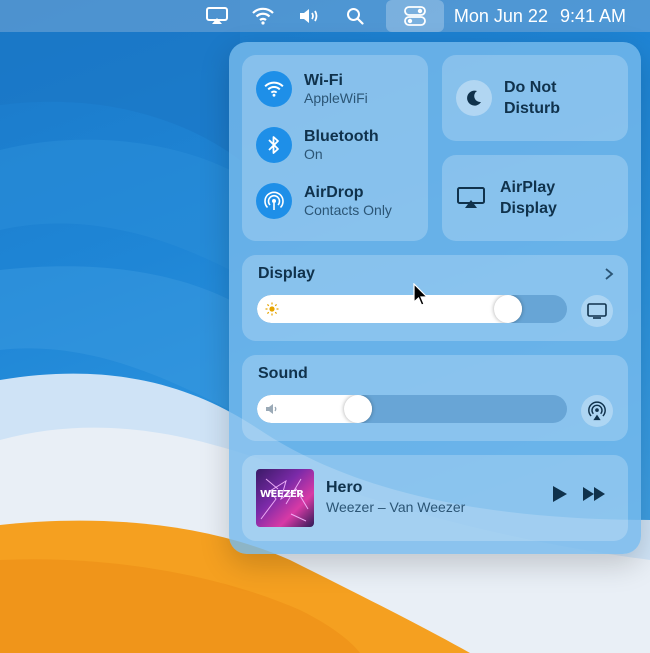 Image resolution: width=650 pixels, height=653 pixels. I want to click on airplay-display-icon, so click(471, 198).